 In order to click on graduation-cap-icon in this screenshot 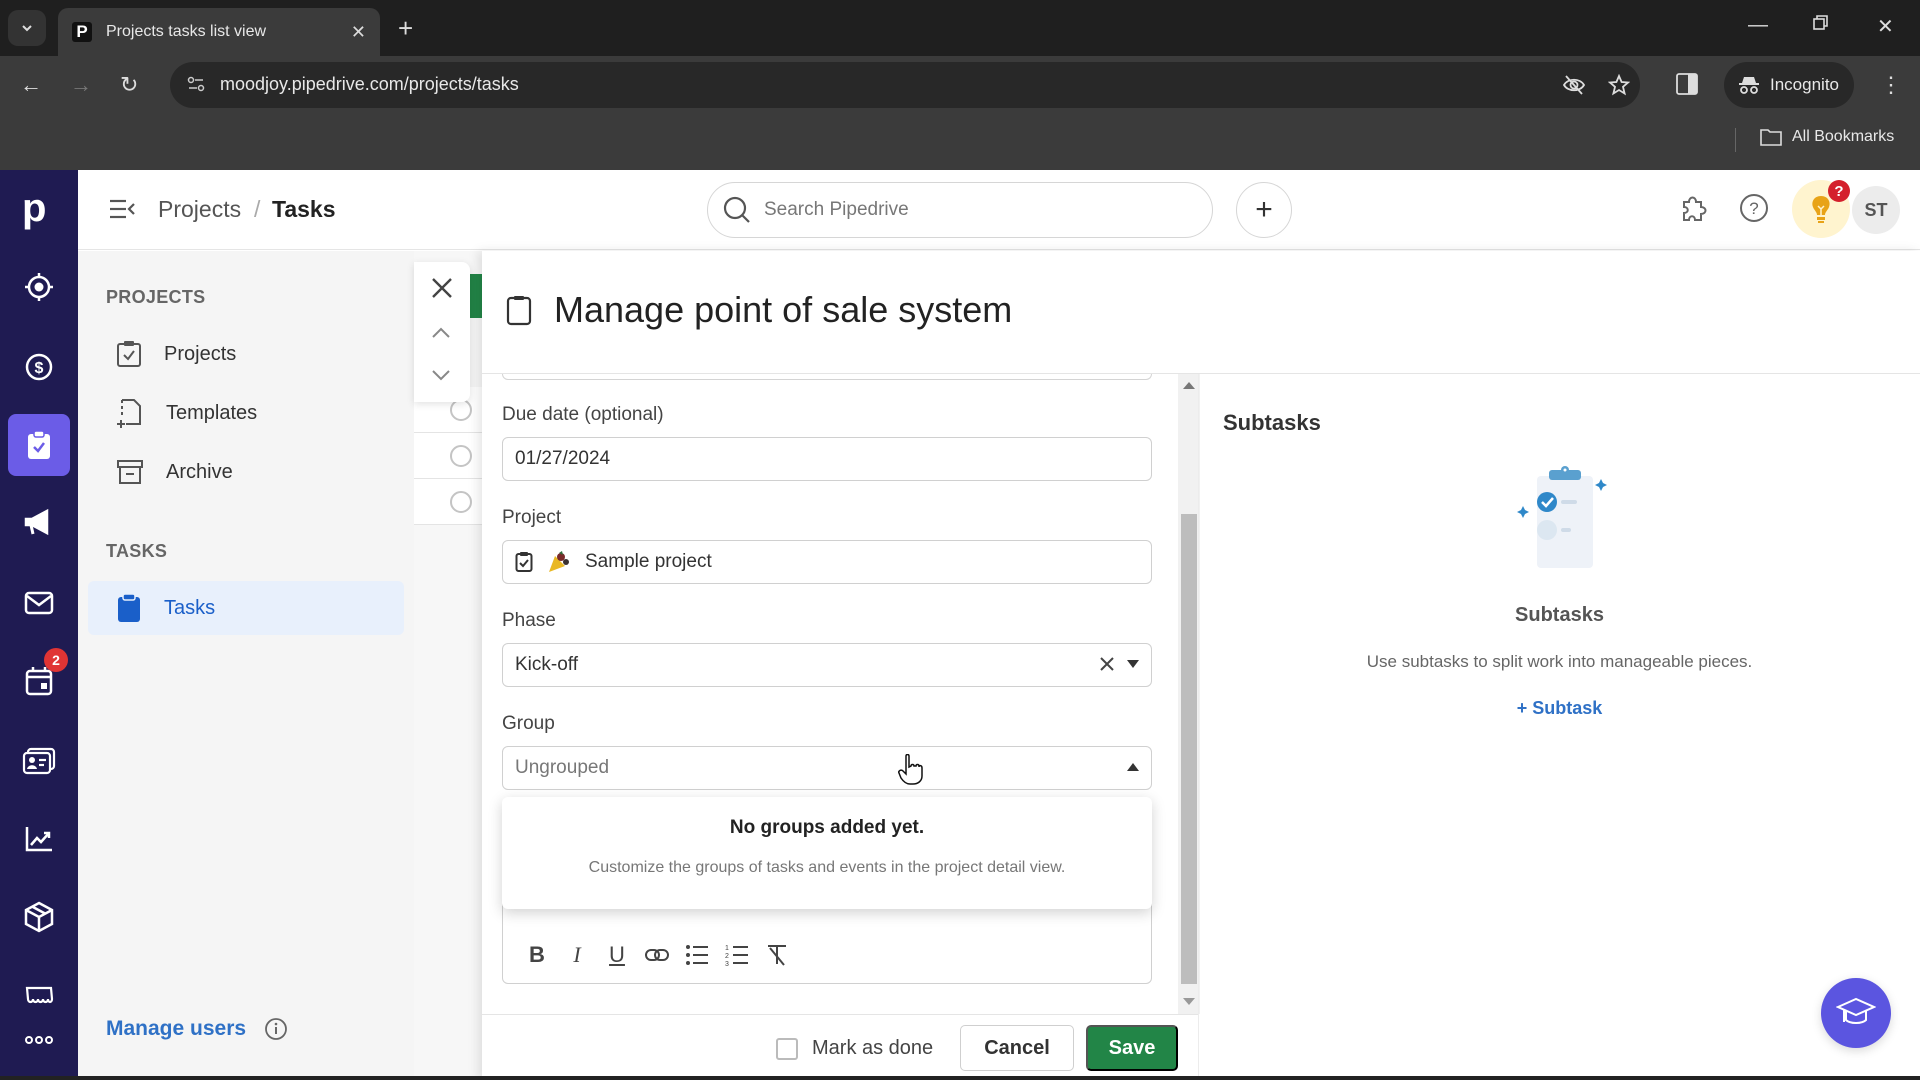, I will do `click(1856, 1010)`.